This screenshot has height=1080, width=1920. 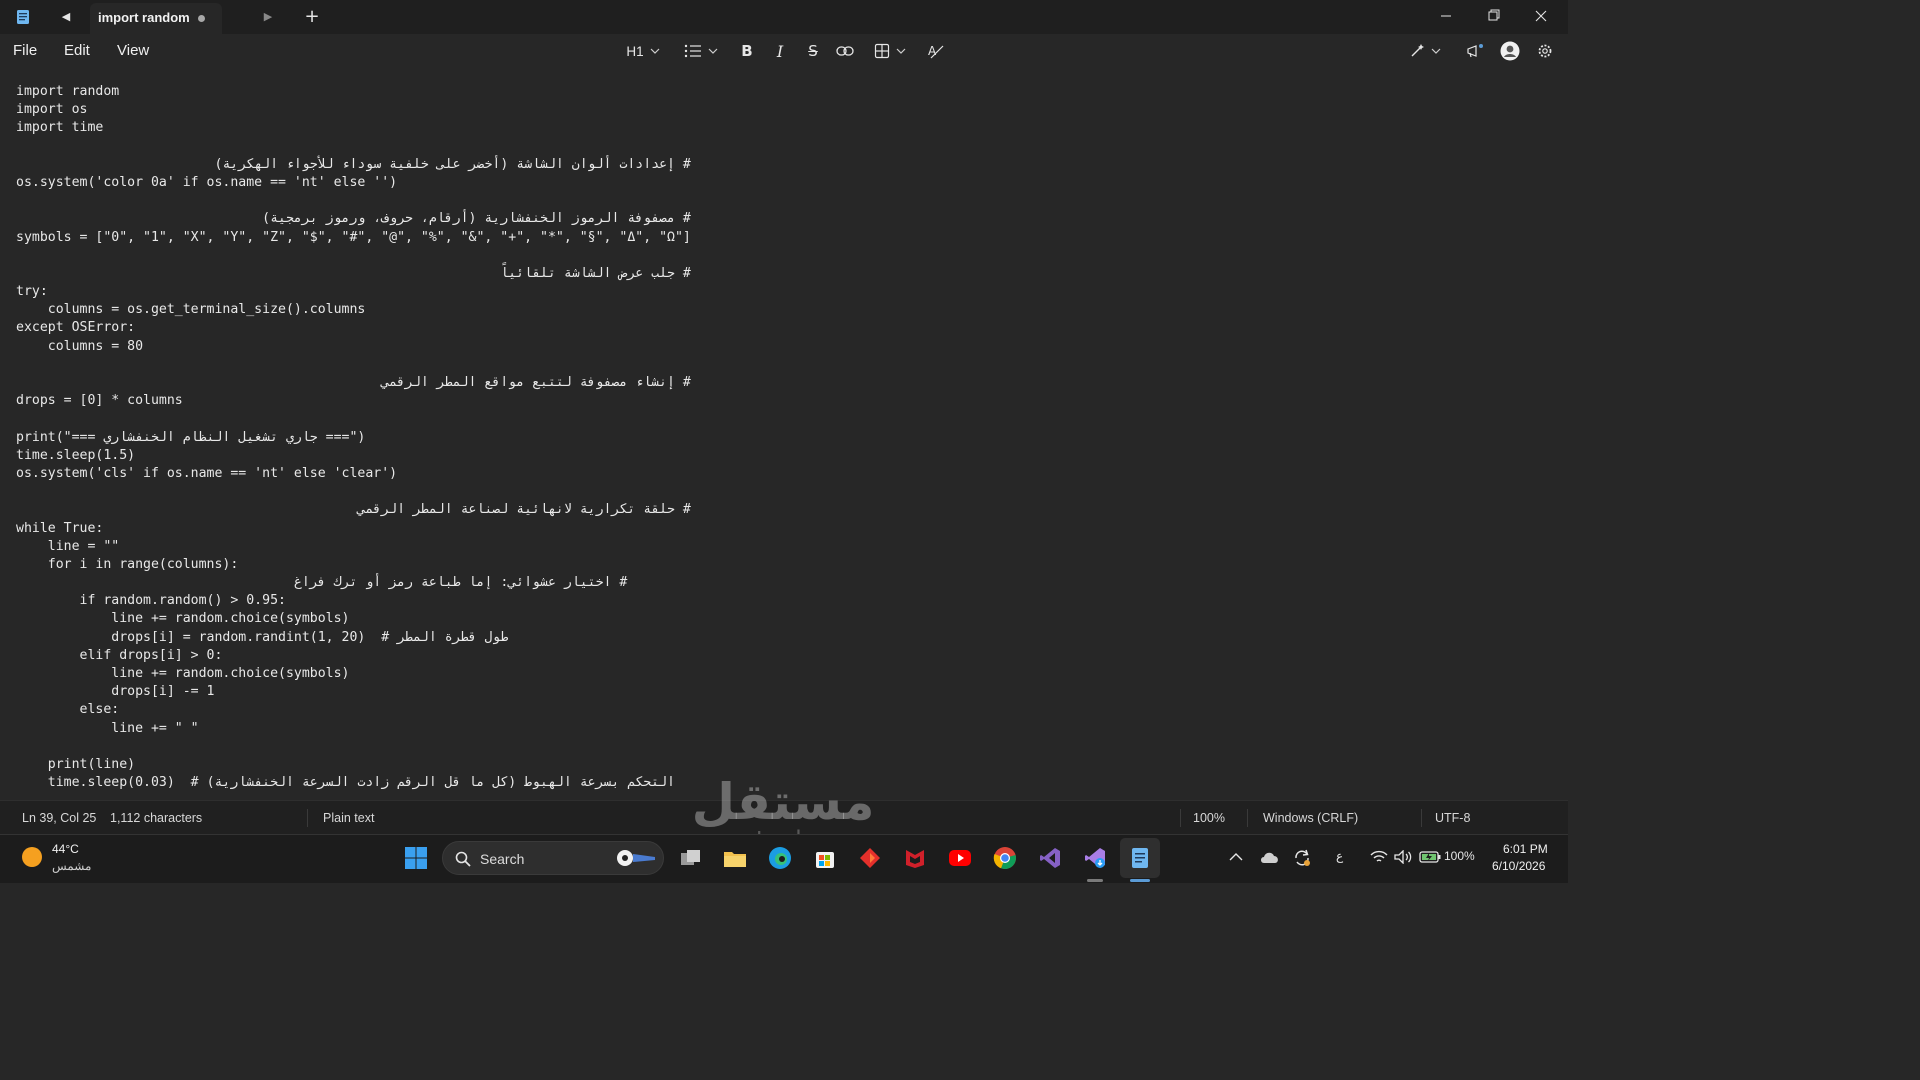 What do you see at coordinates (735, 858) in the screenshot?
I see `file-explorer-icon` at bounding box center [735, 858].